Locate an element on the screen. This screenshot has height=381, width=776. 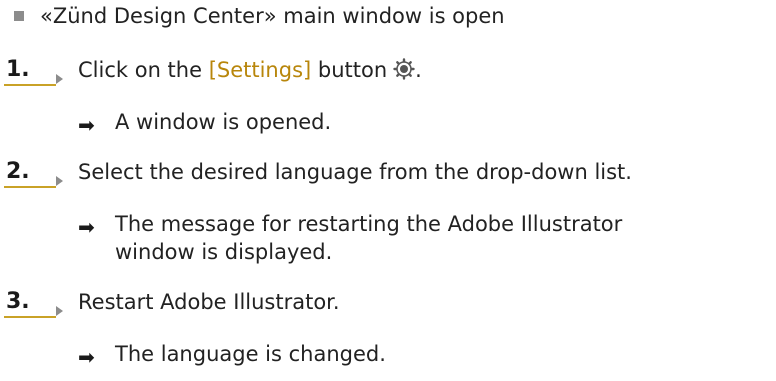
prerequisite-text: «Zünd Design Center» main window is open is located at coordinates (272, 16).